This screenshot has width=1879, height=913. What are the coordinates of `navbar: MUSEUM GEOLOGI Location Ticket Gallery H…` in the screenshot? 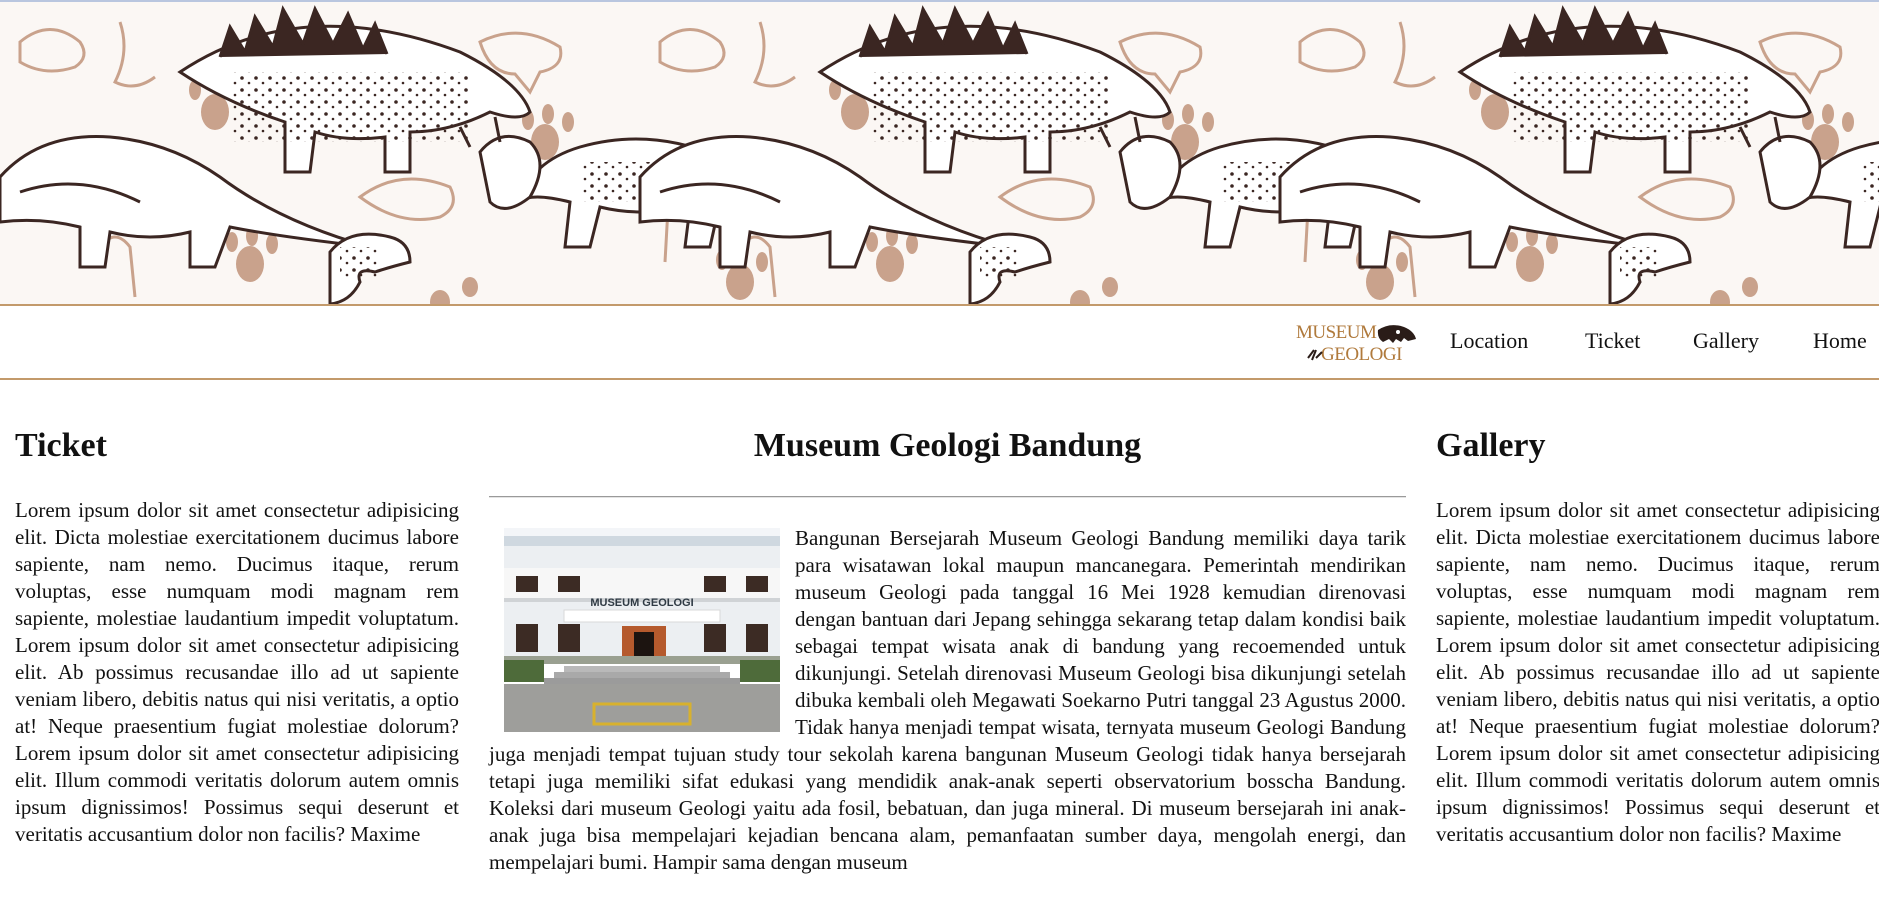 It's located at (939, 343).